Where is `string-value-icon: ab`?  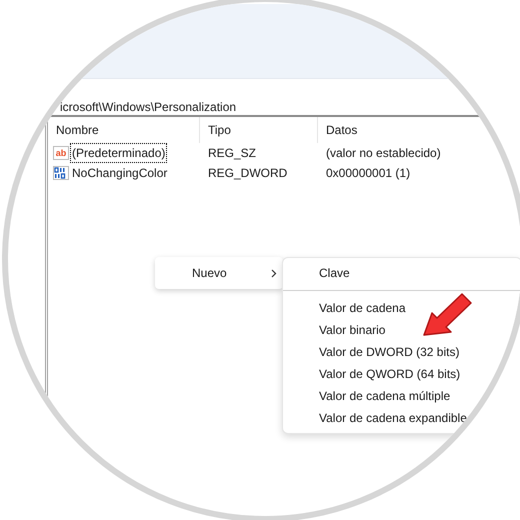
string-value-icon: ab is located at coordinates (61, 153).